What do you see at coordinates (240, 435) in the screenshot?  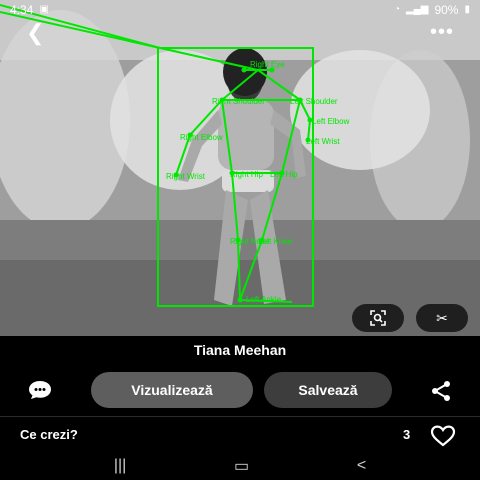 I see `comments-row: Ce crezi? 3` at bounding box center [240, 435].